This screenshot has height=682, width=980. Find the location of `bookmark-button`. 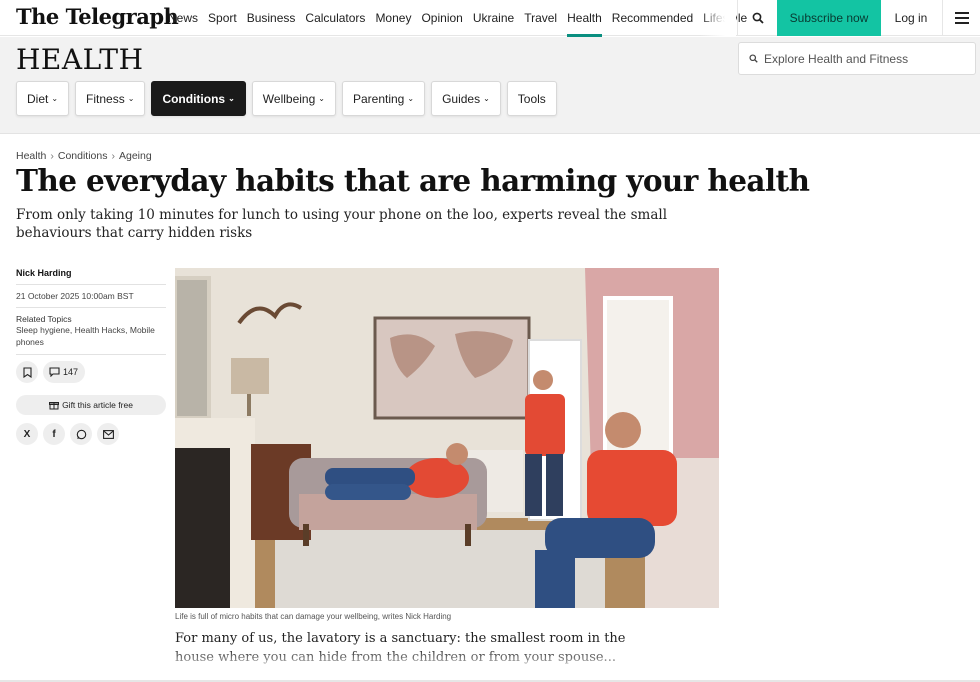

bookmark-button is located at coordinates (27, 372).